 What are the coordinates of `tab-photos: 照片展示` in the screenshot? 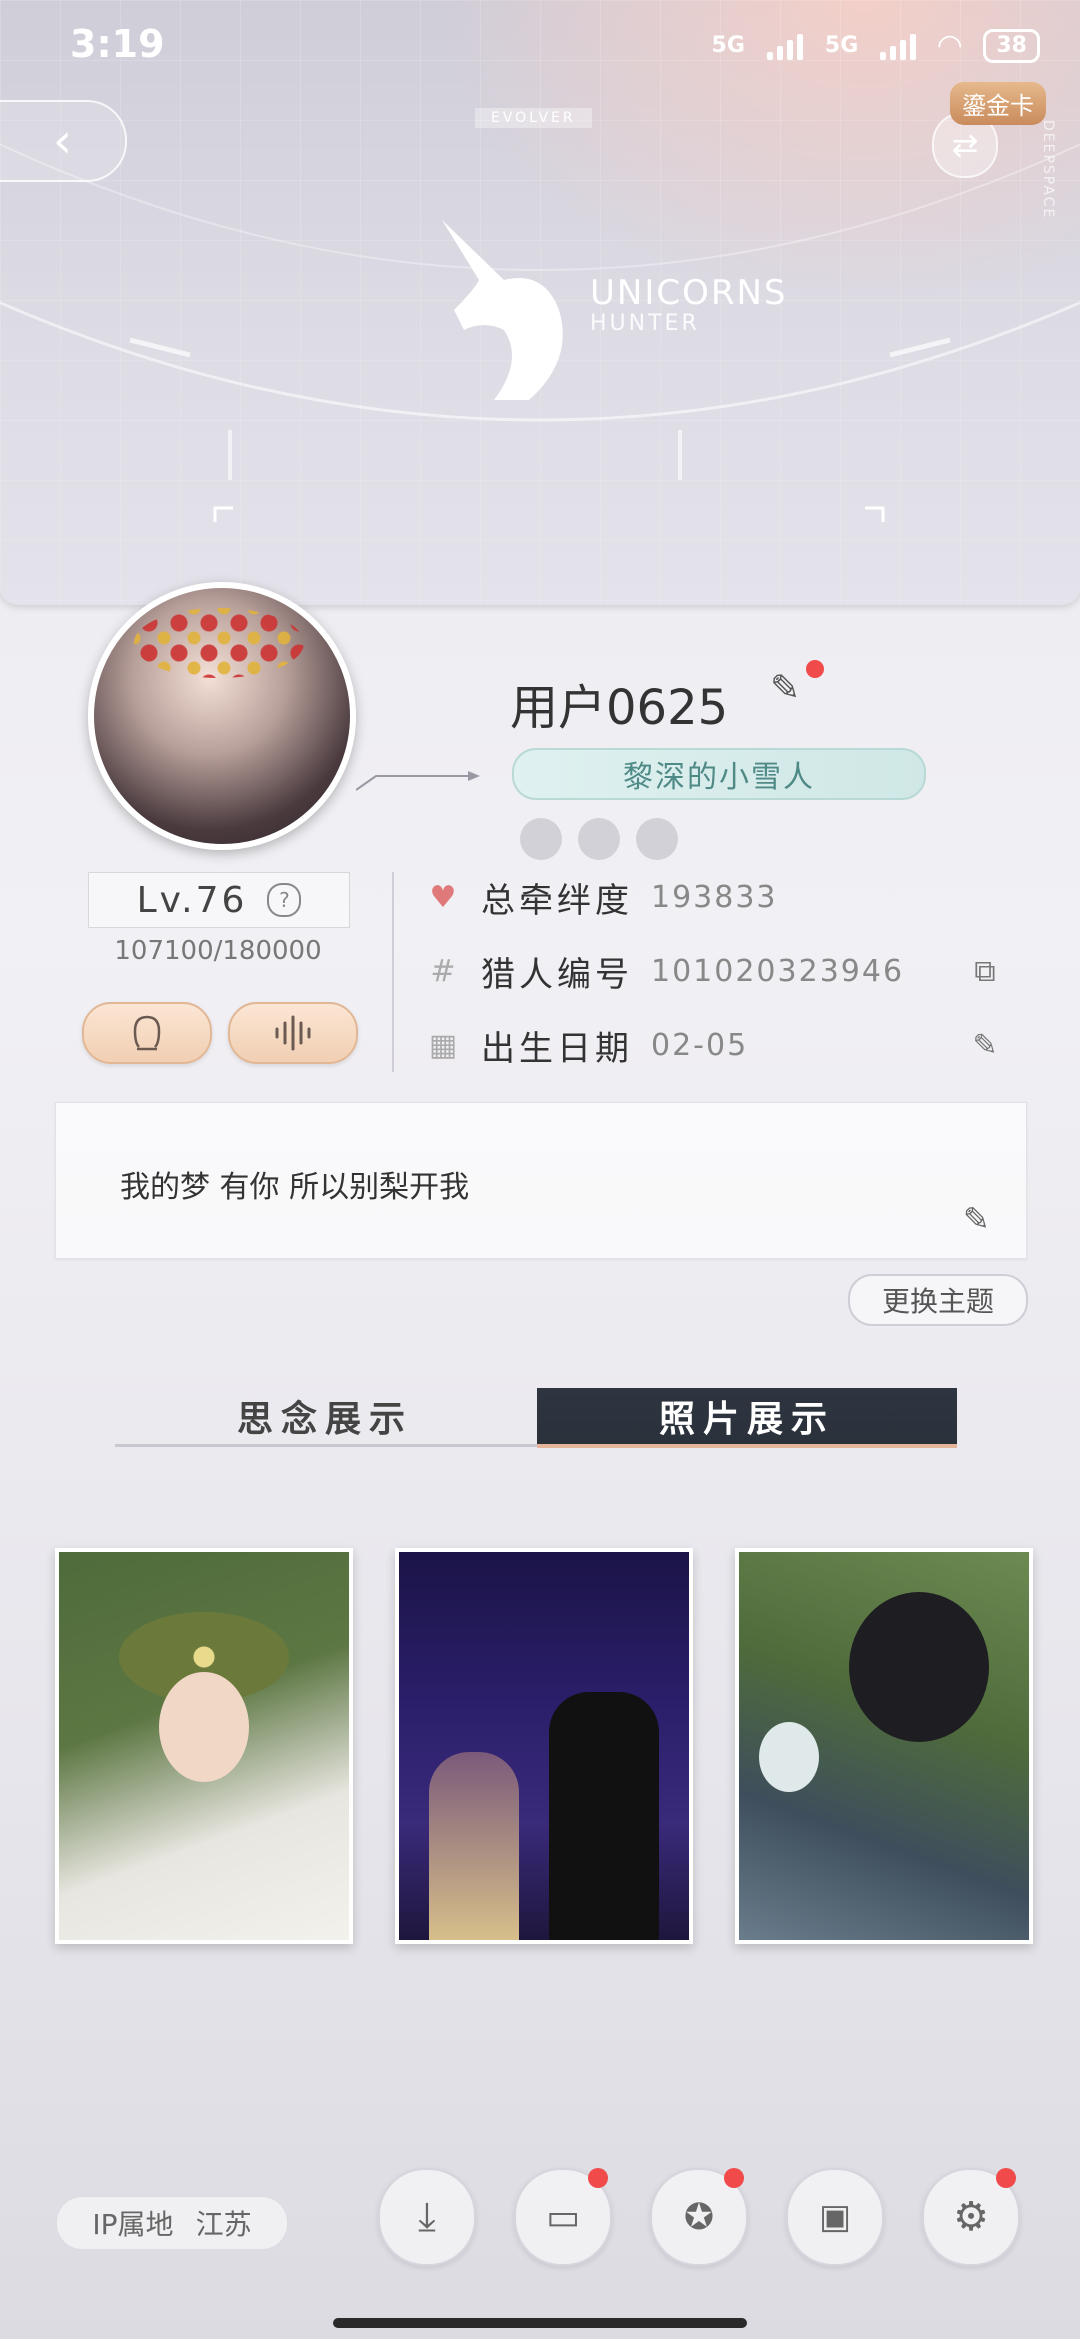 It's located at (747, 1418).